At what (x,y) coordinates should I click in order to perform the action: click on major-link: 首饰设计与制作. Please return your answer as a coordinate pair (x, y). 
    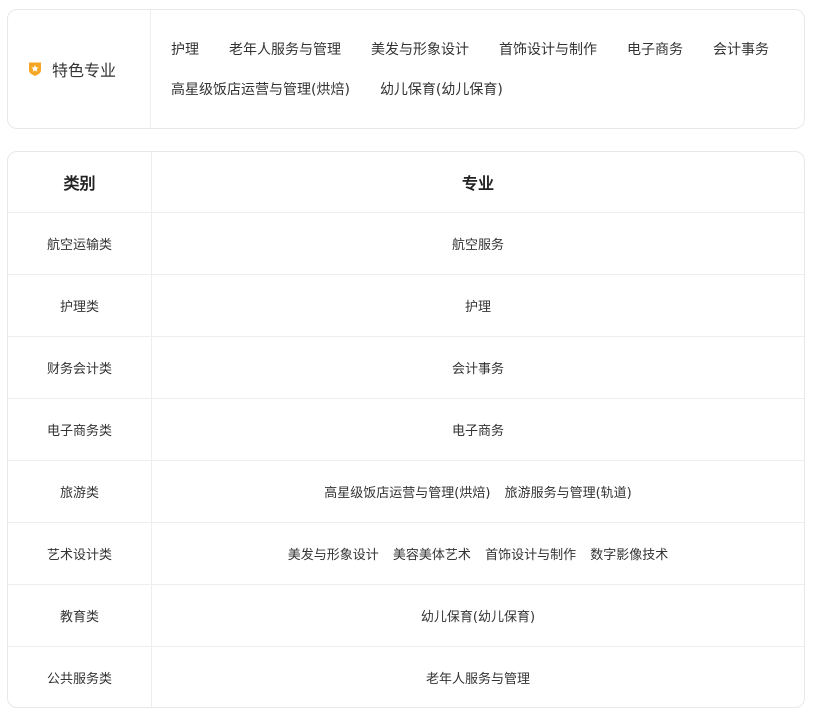
    Looking at the image, I should click on (530, 555).